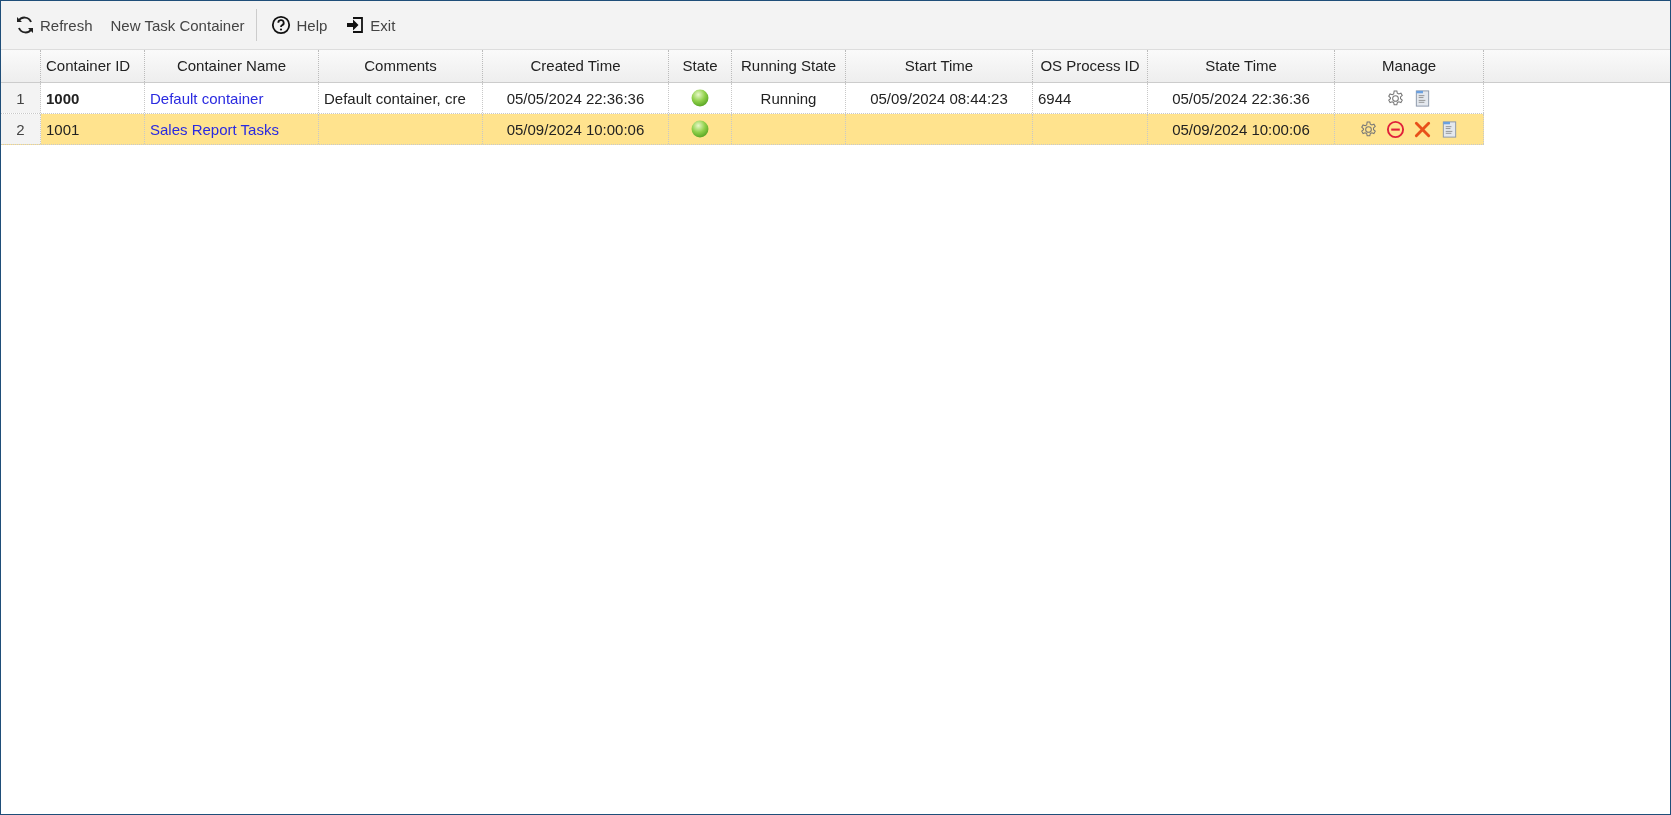 Image resolution: width=1671 pixels, height=815 pixels. What do you see at coordinates (1055, 98) in the screenshot?
I see `table-cell: 6944` at bounding box center [1055, 98].